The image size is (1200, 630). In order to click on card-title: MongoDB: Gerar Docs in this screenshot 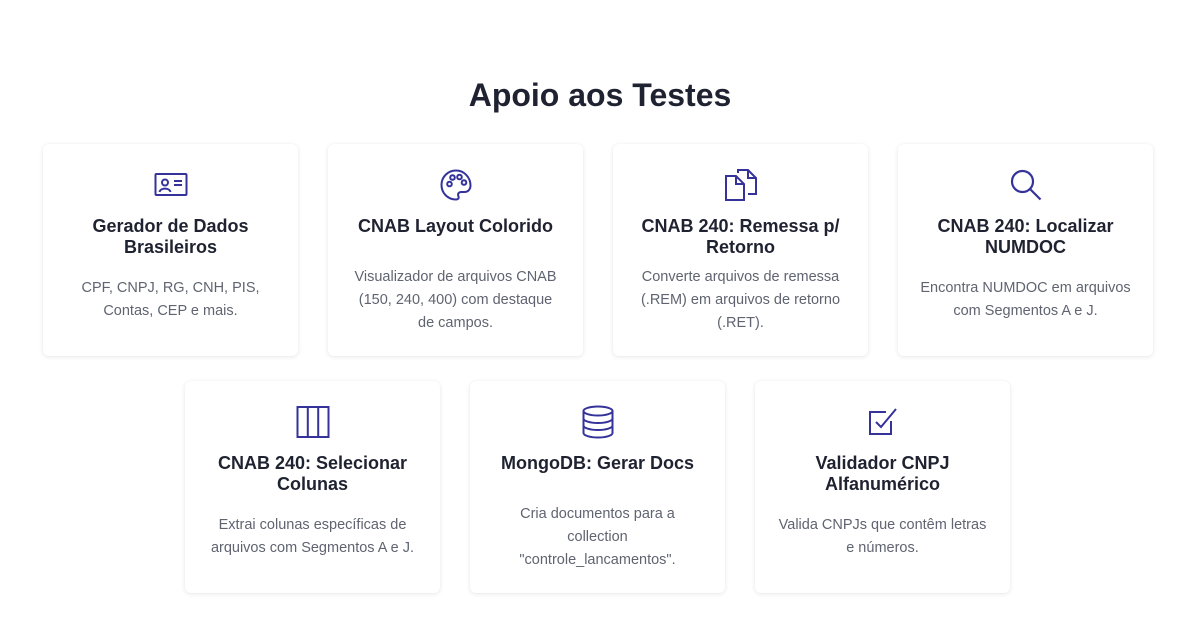, I will do `click(597, 463)`.